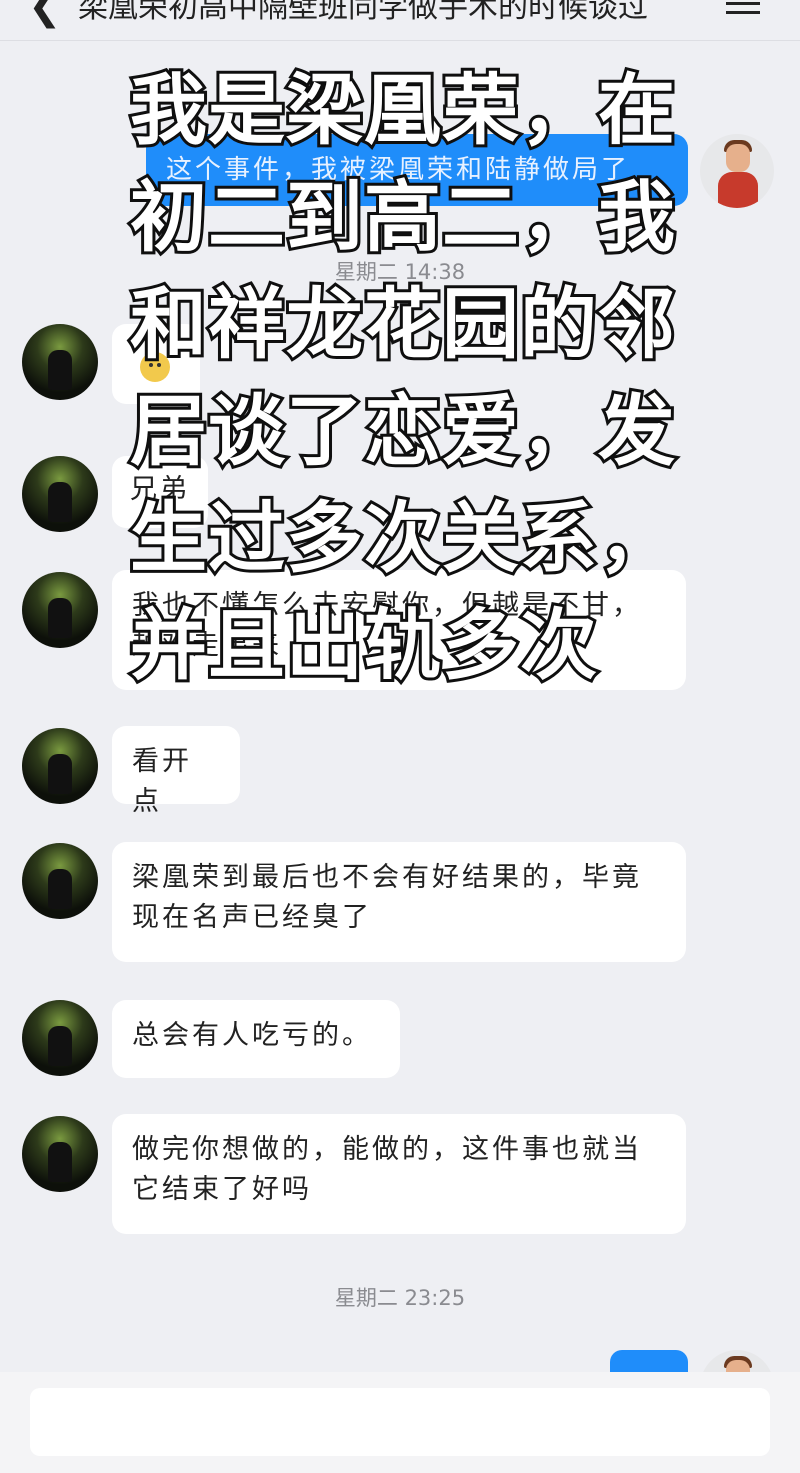 The image size is (800, 1473). I want to click on timestamp: 星期二 23:25, so click(400, 1298).